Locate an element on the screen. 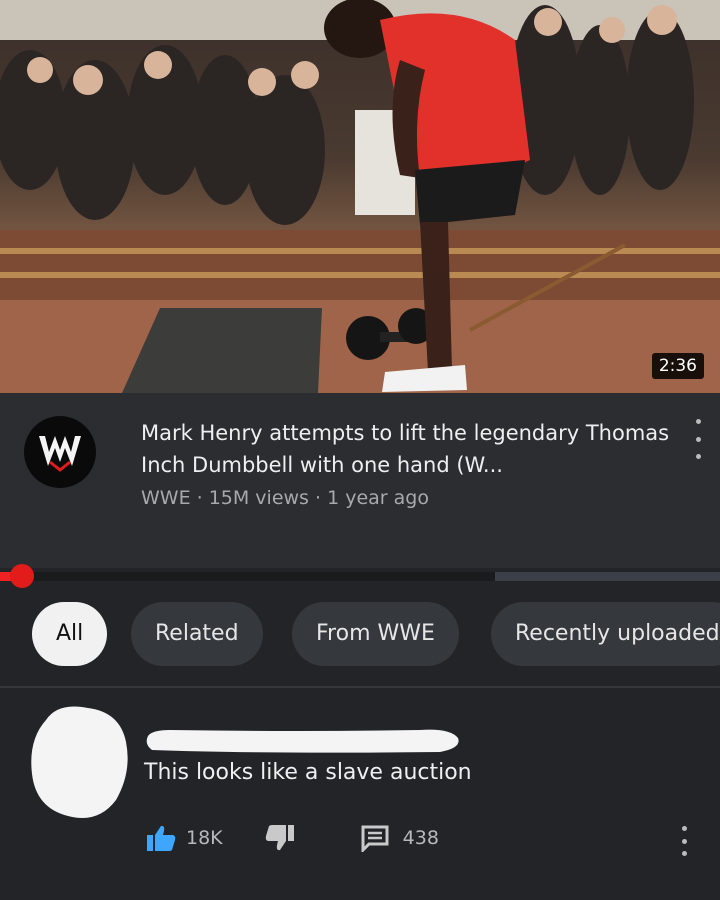 Image resolution: width=720 pixels, height=900 pixels. video-duration: 2:36 is located at coordinates (677, 366).